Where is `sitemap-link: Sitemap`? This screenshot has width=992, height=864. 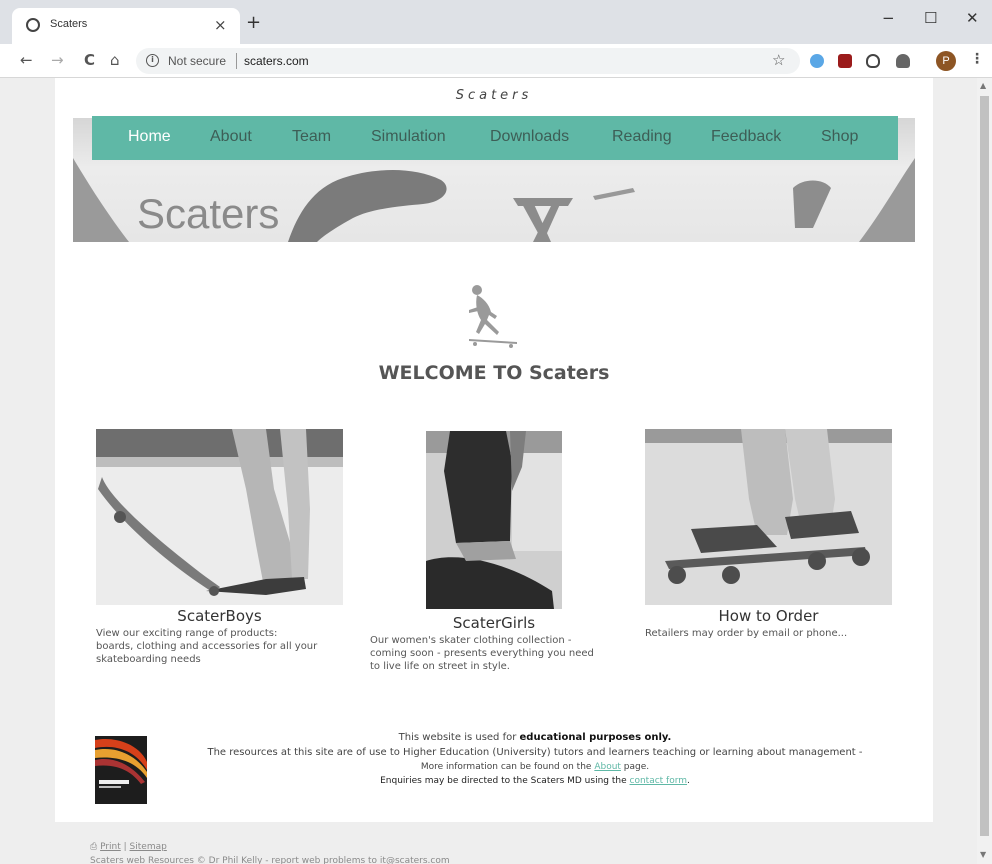
sitemap-link: Sitemap is located at coordinates (148, 847).